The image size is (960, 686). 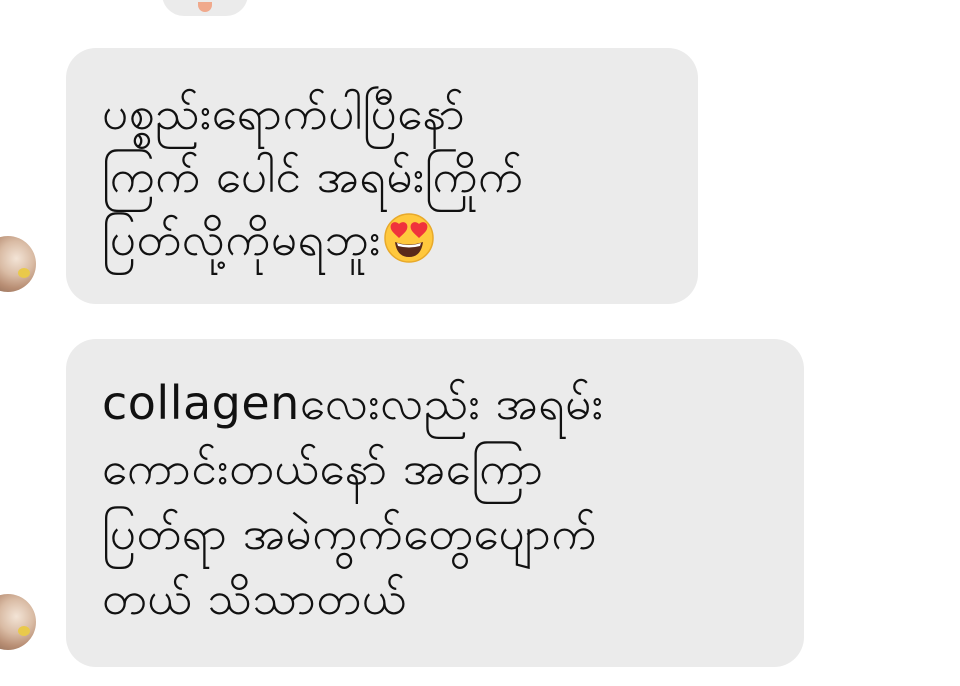 I want to click on message-text-line: ပစ္စည်းရောက်ပါပြီနော်, so click(x=284, y=113).